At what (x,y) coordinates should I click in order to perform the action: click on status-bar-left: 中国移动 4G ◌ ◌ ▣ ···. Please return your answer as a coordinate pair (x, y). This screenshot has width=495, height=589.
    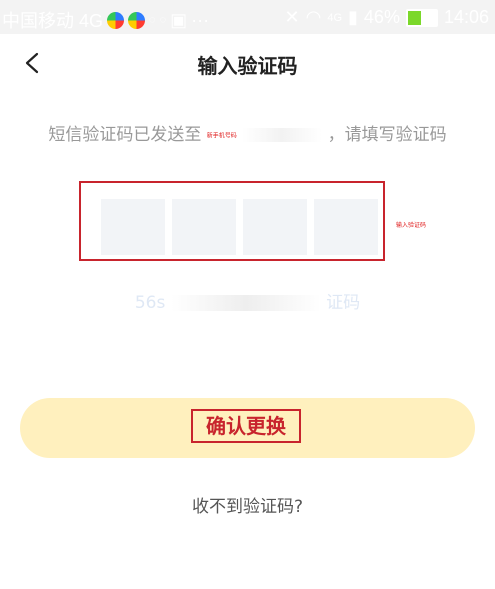
    Looking at the image, I should click on (105, 20).